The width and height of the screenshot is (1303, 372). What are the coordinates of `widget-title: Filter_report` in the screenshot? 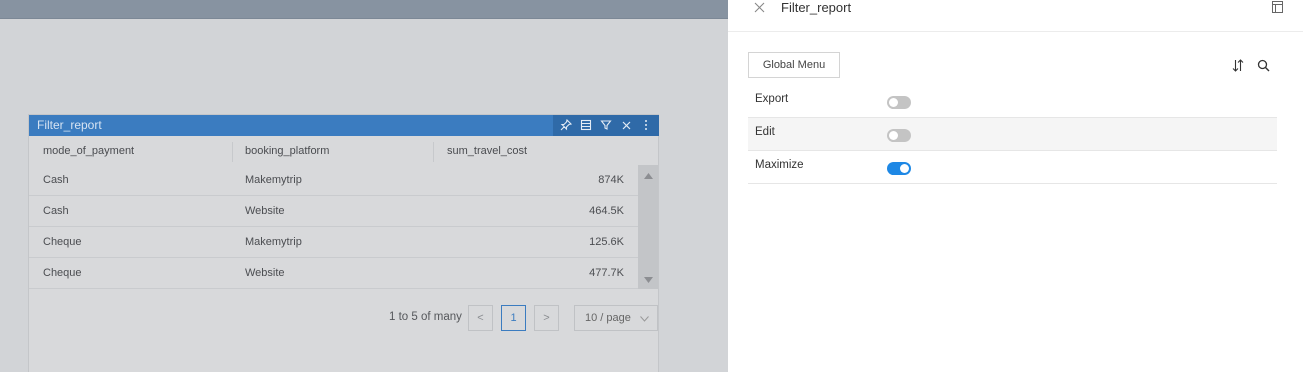 It's located at (69, 125).